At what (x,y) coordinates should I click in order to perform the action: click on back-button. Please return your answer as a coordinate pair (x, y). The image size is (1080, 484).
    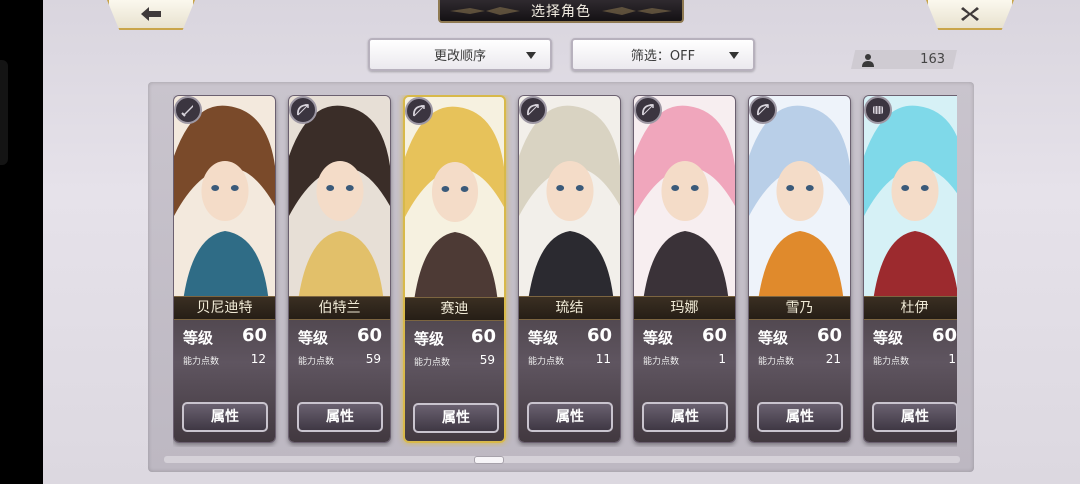
    Looking at the image, I should click on (151, 15).